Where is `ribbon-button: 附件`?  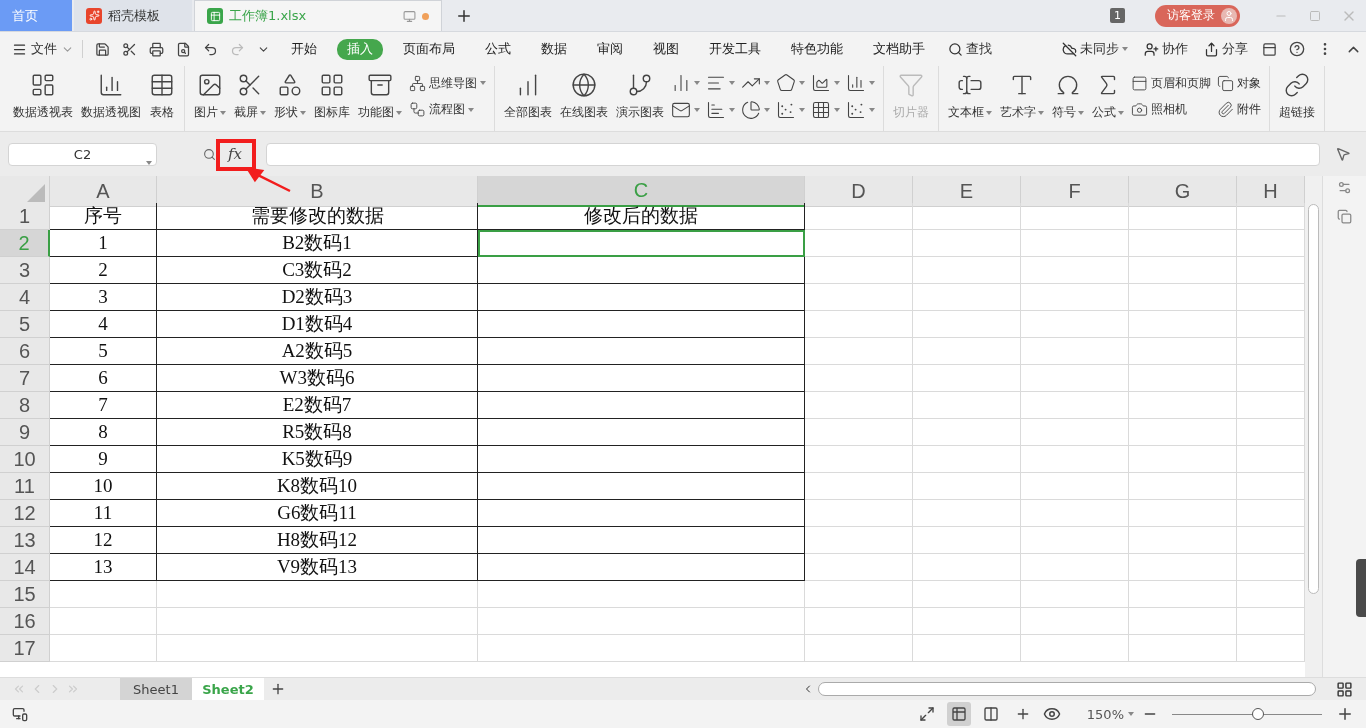
ribbon-button: 附件 is located at coordinates (1239, 110).